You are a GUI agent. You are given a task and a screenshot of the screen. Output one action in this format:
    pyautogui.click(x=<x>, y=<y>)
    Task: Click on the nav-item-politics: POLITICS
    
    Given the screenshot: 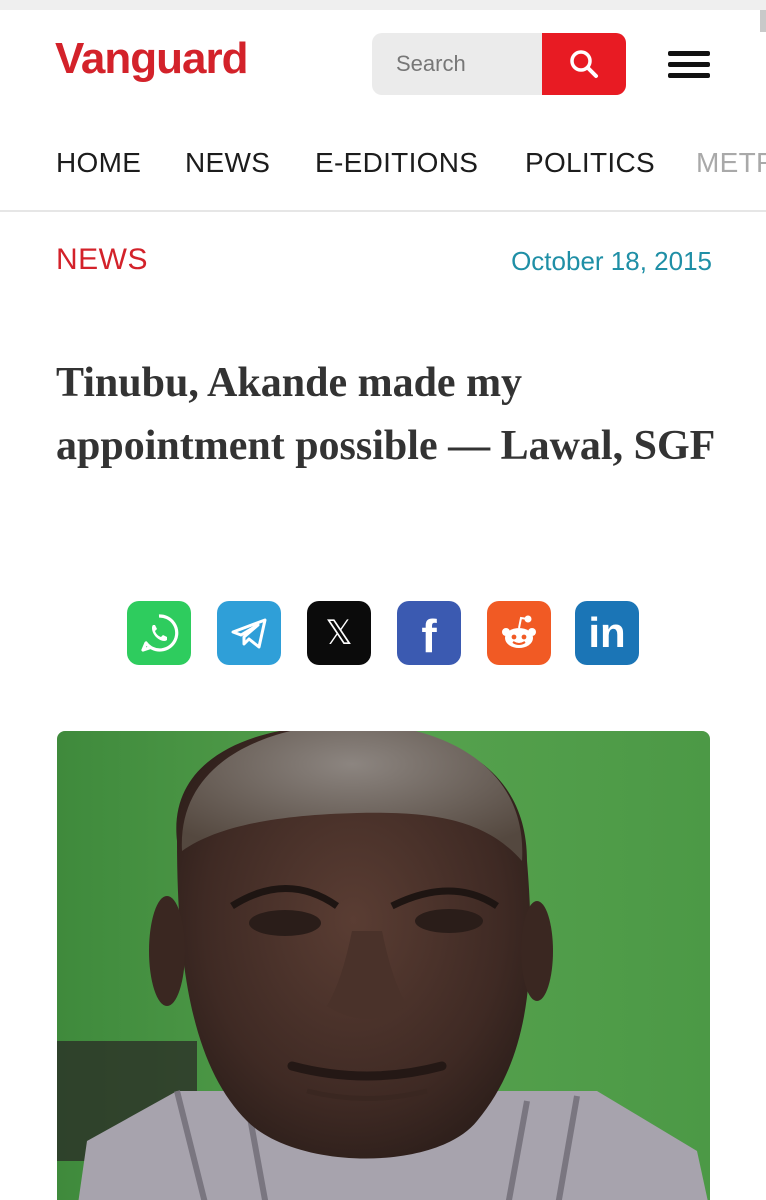 What is the action you would take?
    pyautogui.click(x=590, y=163)
    